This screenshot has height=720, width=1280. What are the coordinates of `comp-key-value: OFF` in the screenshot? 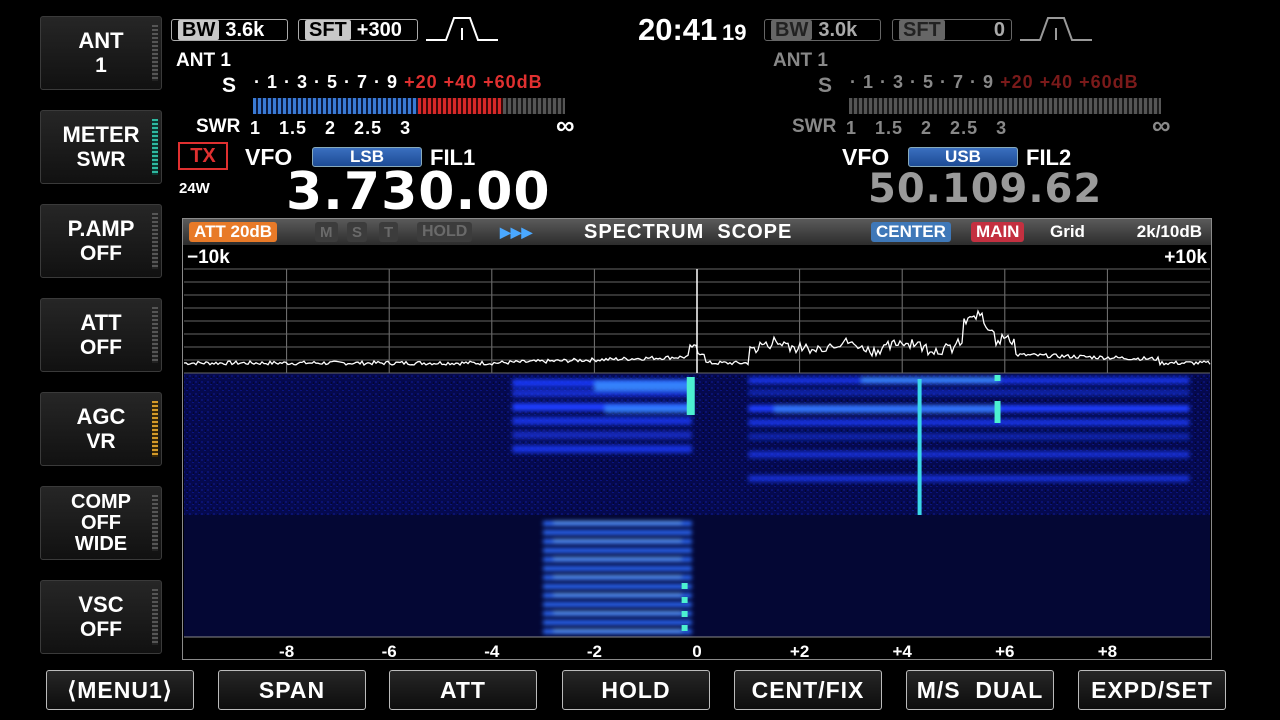 It's located at (101, 522).